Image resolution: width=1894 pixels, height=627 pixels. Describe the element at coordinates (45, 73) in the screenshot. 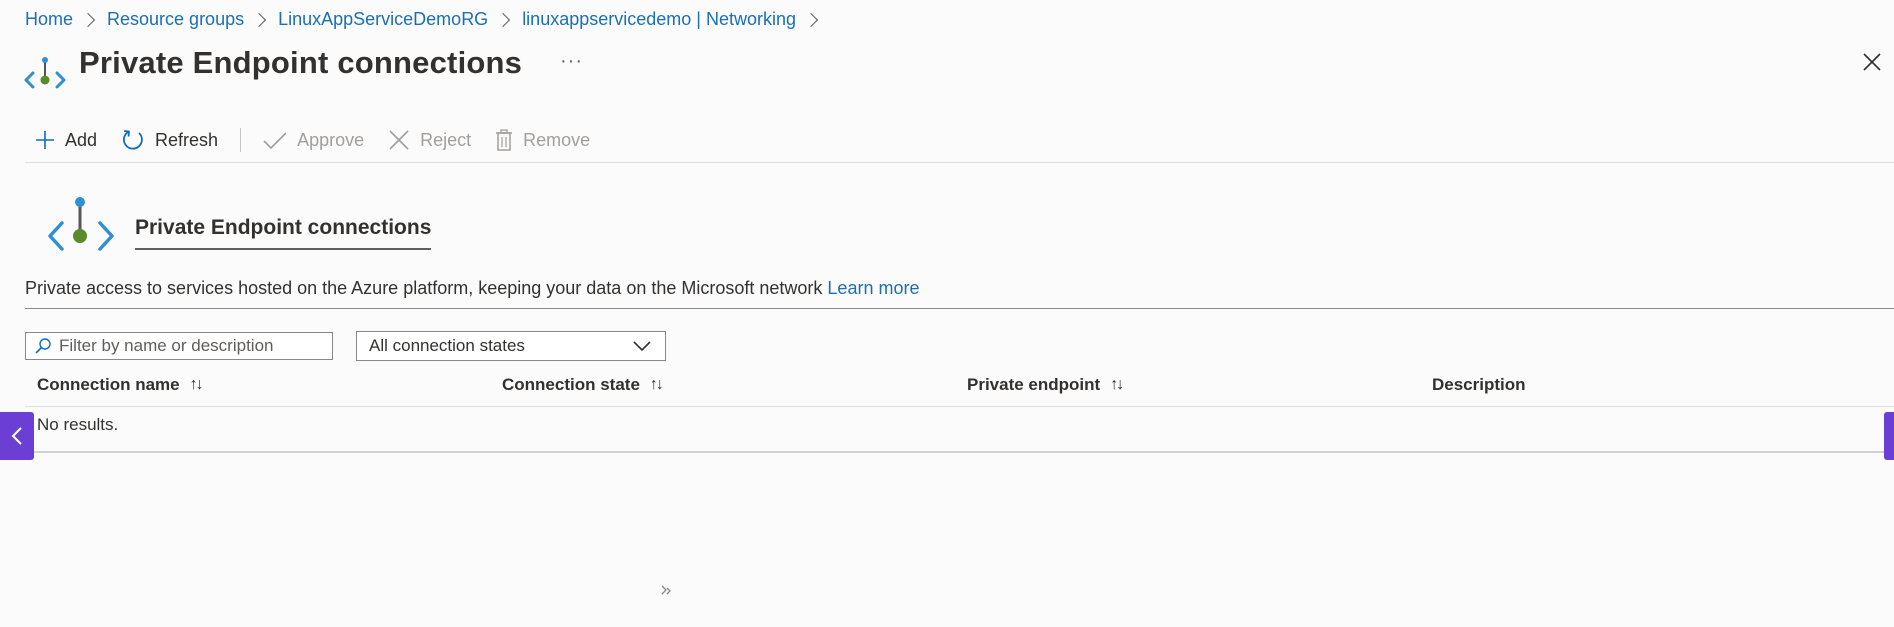

I see `private-endpoint-icon` at that location.